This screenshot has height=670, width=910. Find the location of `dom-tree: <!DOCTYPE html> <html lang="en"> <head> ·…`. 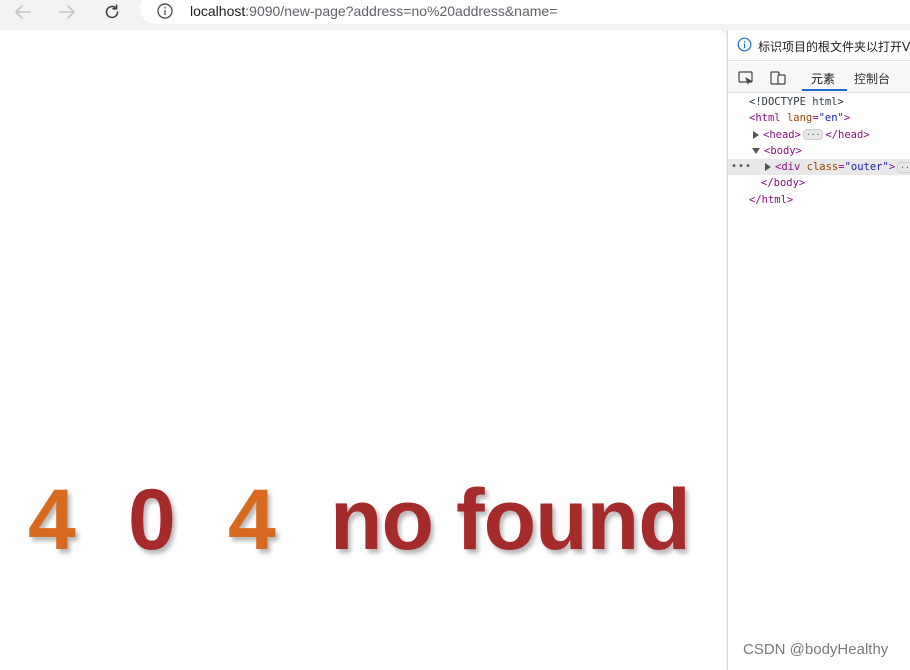

dom-tree: <!DOCTYPE html> <html lang="en"> <head> ·… is located at coordinates (819, 151).